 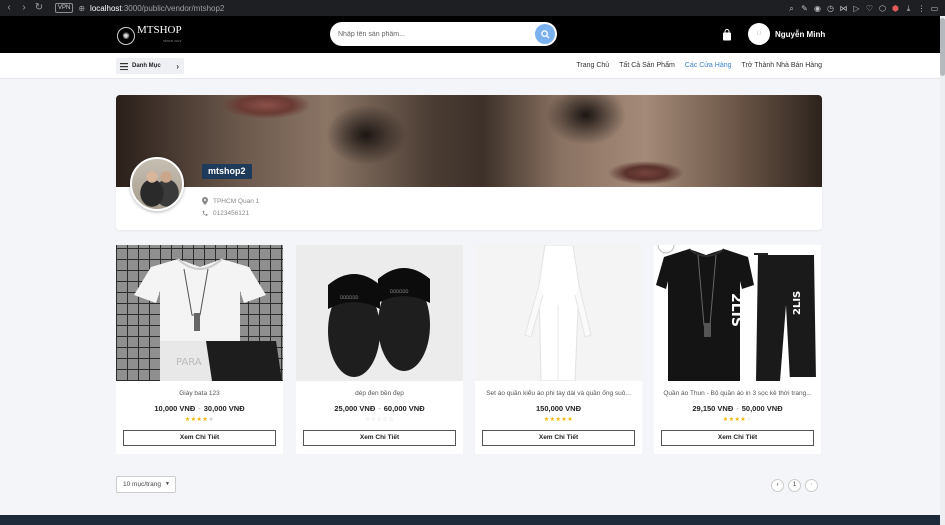 What do you see at coordinates (804, 8) in the screenshot?
I see `edit-icon: ✎` at bounding box center [804, 8].